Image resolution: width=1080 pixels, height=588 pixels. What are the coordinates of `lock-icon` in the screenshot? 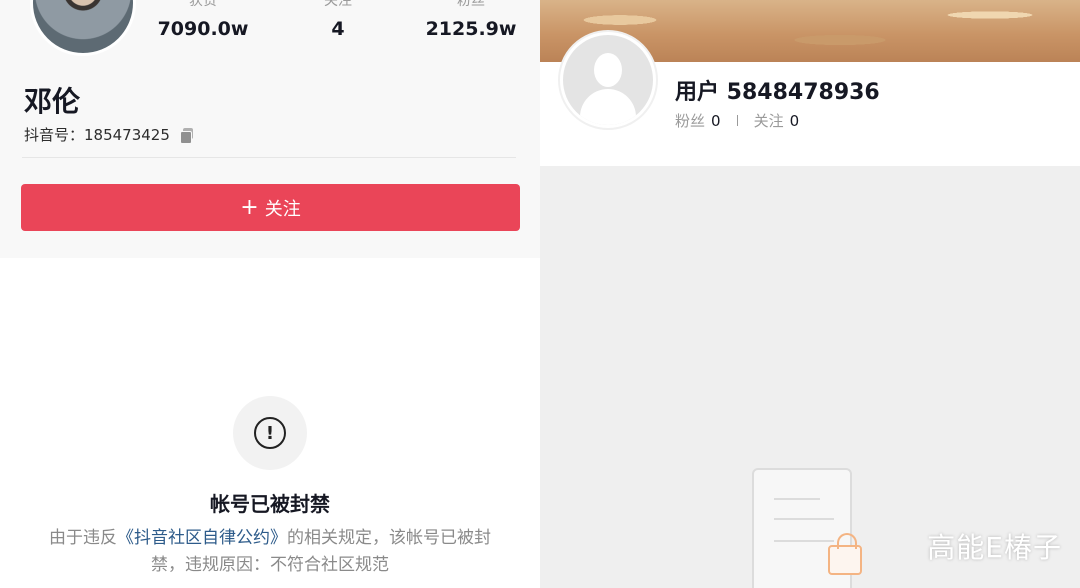 It's located at (845, 554).